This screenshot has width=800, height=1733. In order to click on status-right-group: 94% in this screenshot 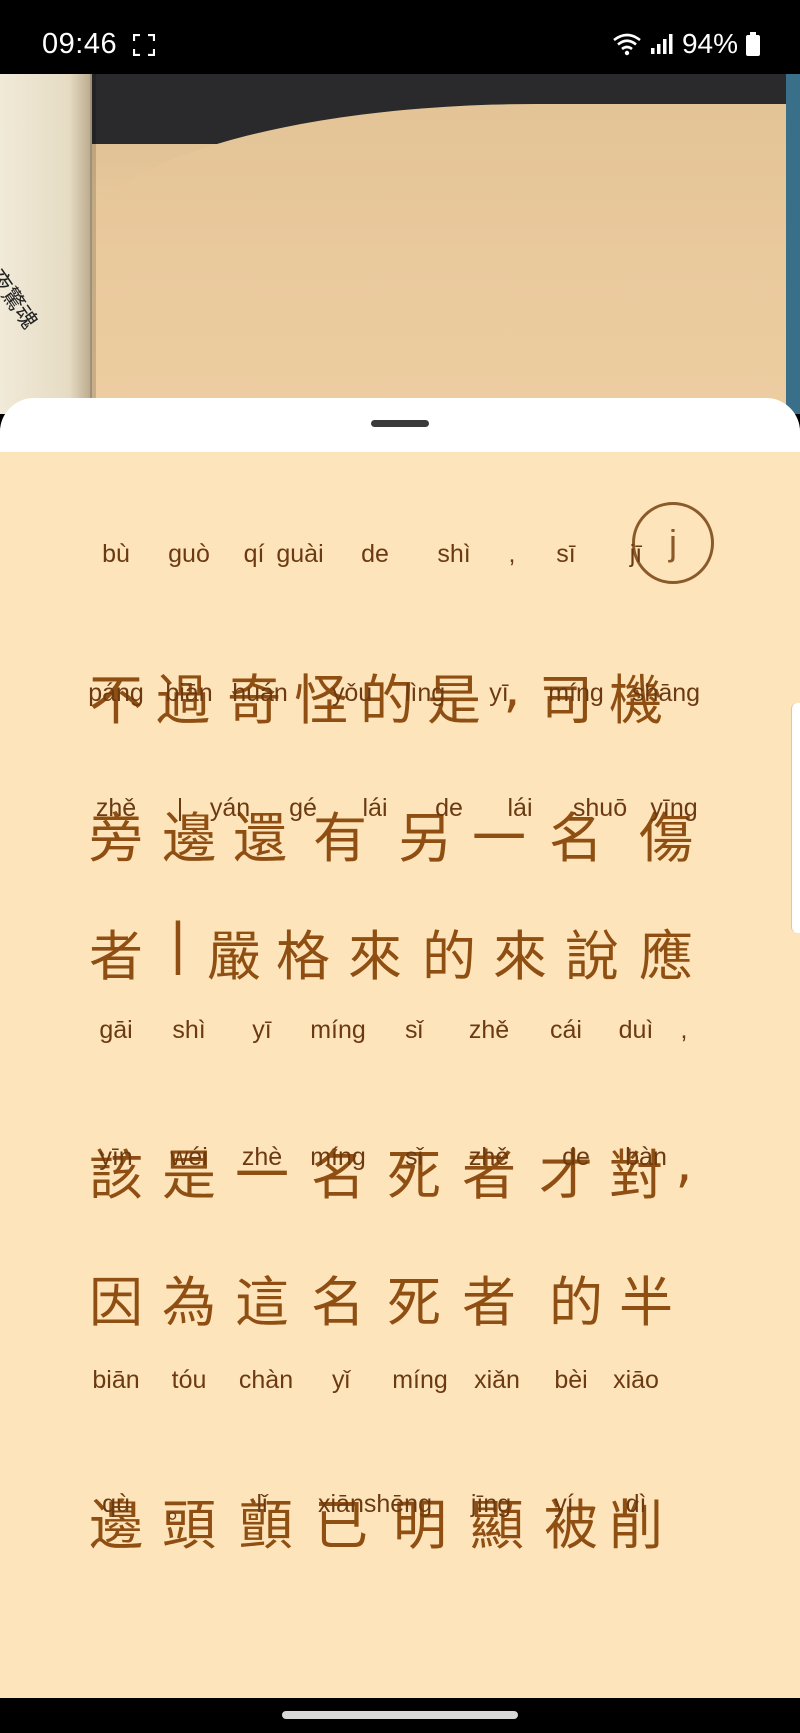, I will do `click(686, 44)`.